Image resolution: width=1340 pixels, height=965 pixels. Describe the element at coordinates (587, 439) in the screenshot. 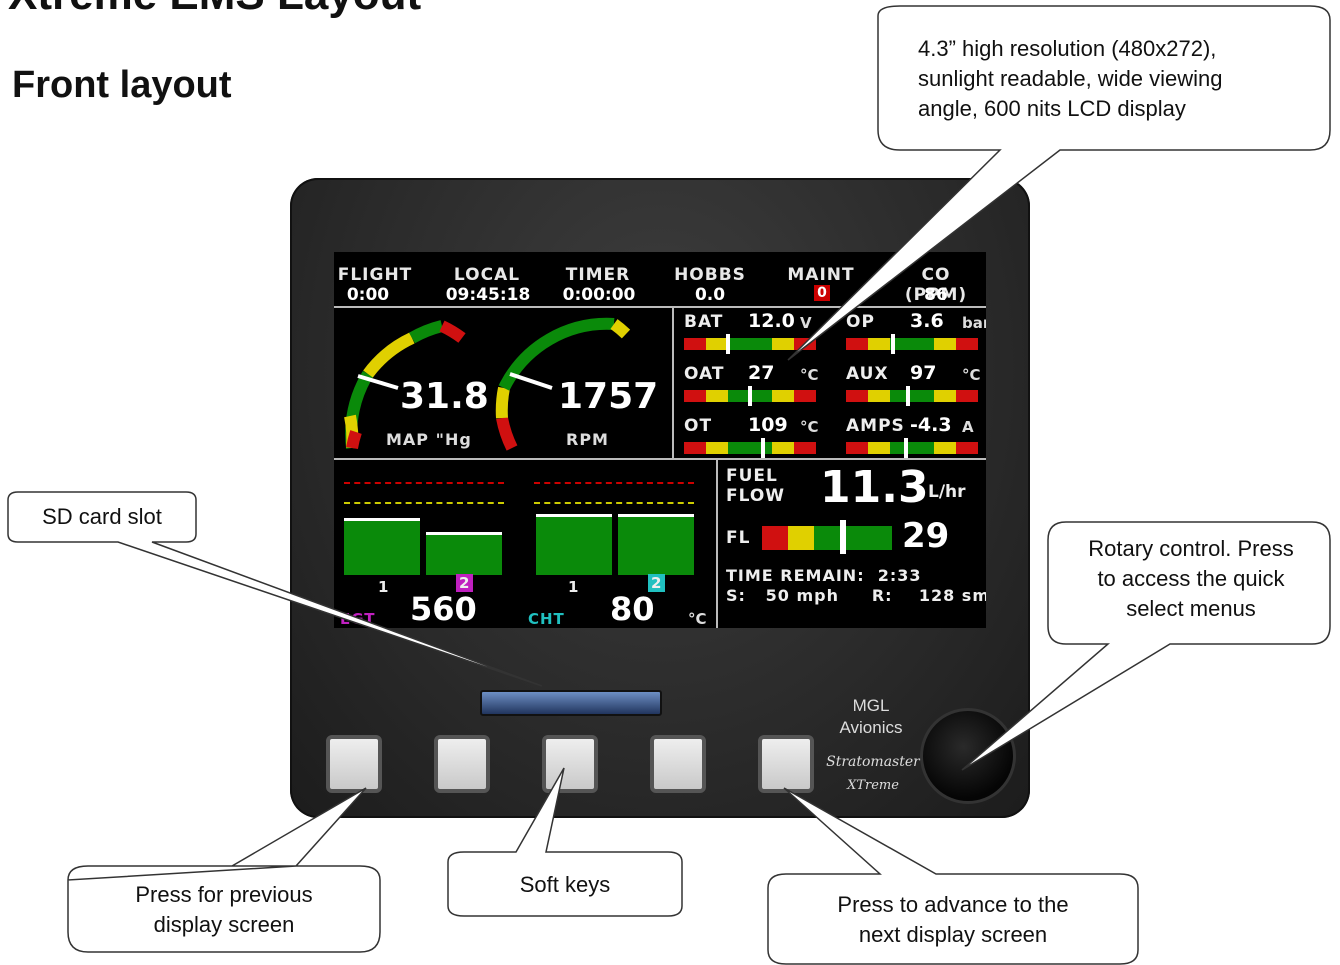

I see `rpm-label: RPM` at that location.